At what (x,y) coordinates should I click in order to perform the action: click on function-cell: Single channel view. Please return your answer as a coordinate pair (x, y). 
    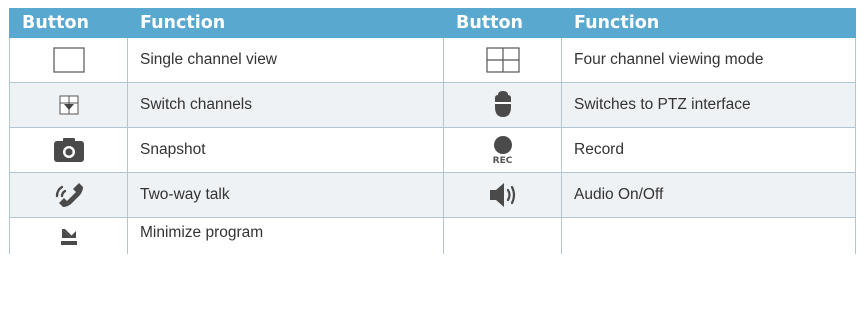
    Looking at the image, I should click on (285, 60).